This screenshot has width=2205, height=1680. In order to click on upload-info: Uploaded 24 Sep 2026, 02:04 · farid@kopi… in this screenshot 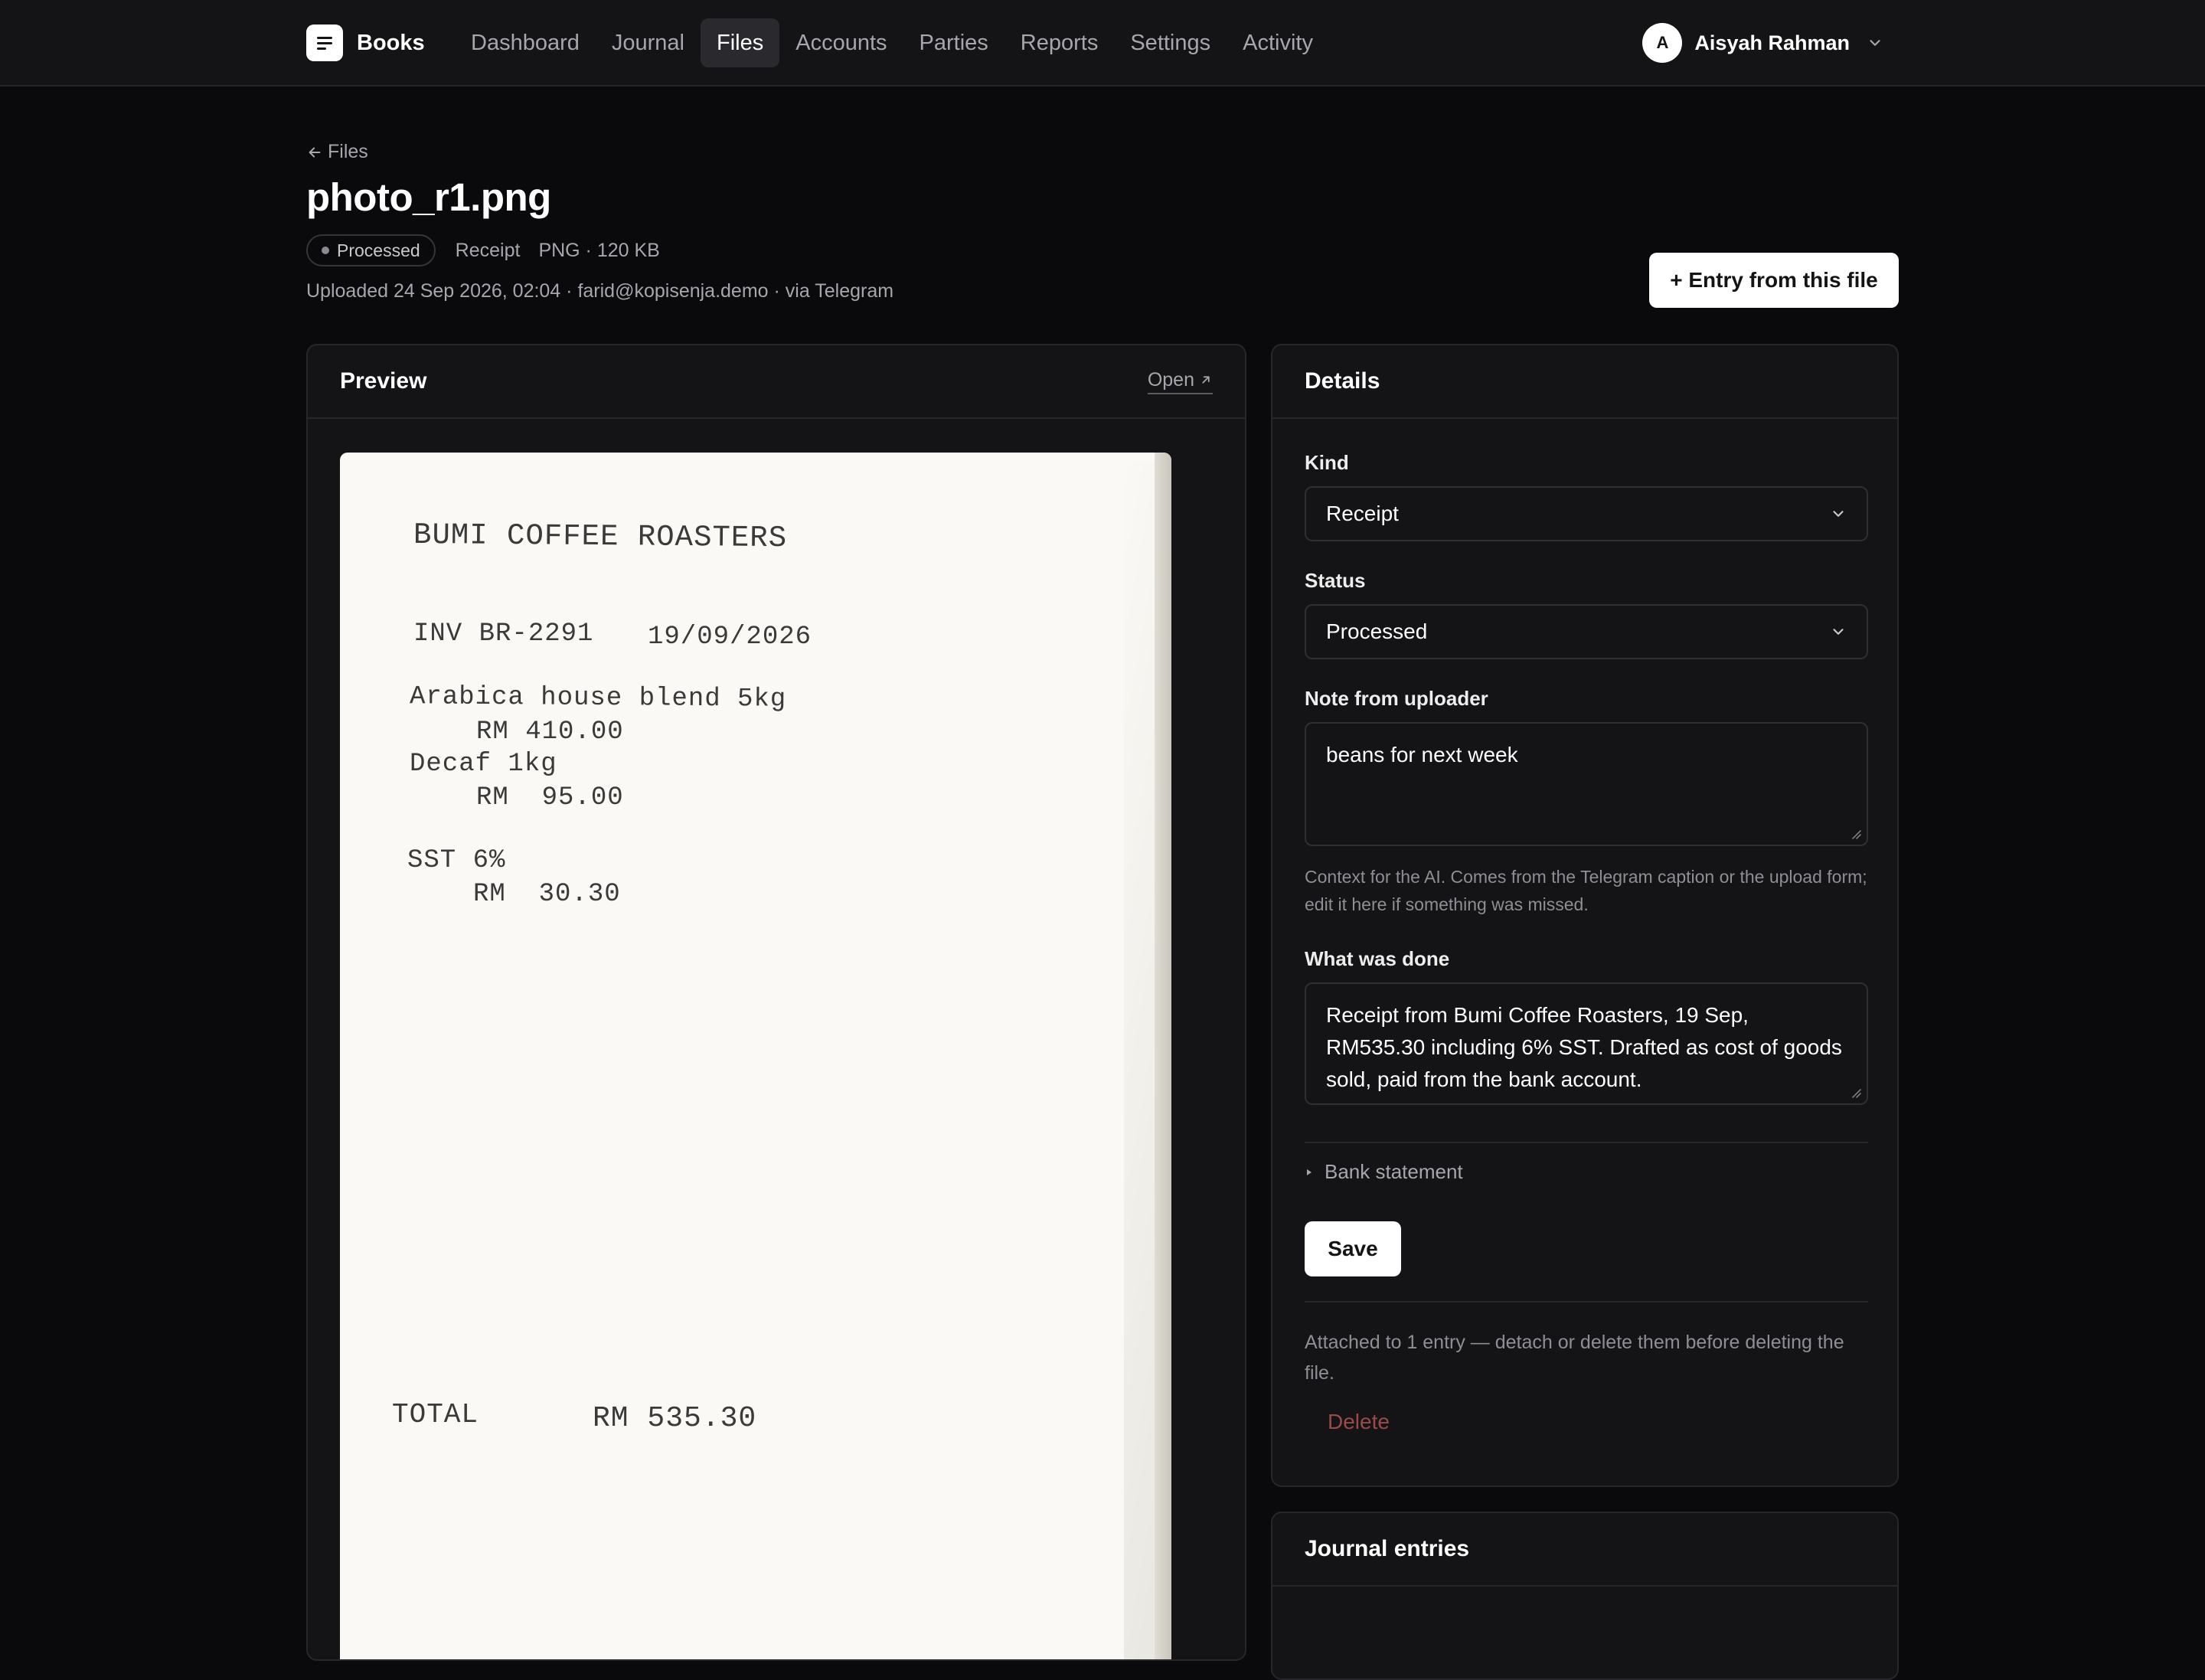, I will do `click(600, 291)`.